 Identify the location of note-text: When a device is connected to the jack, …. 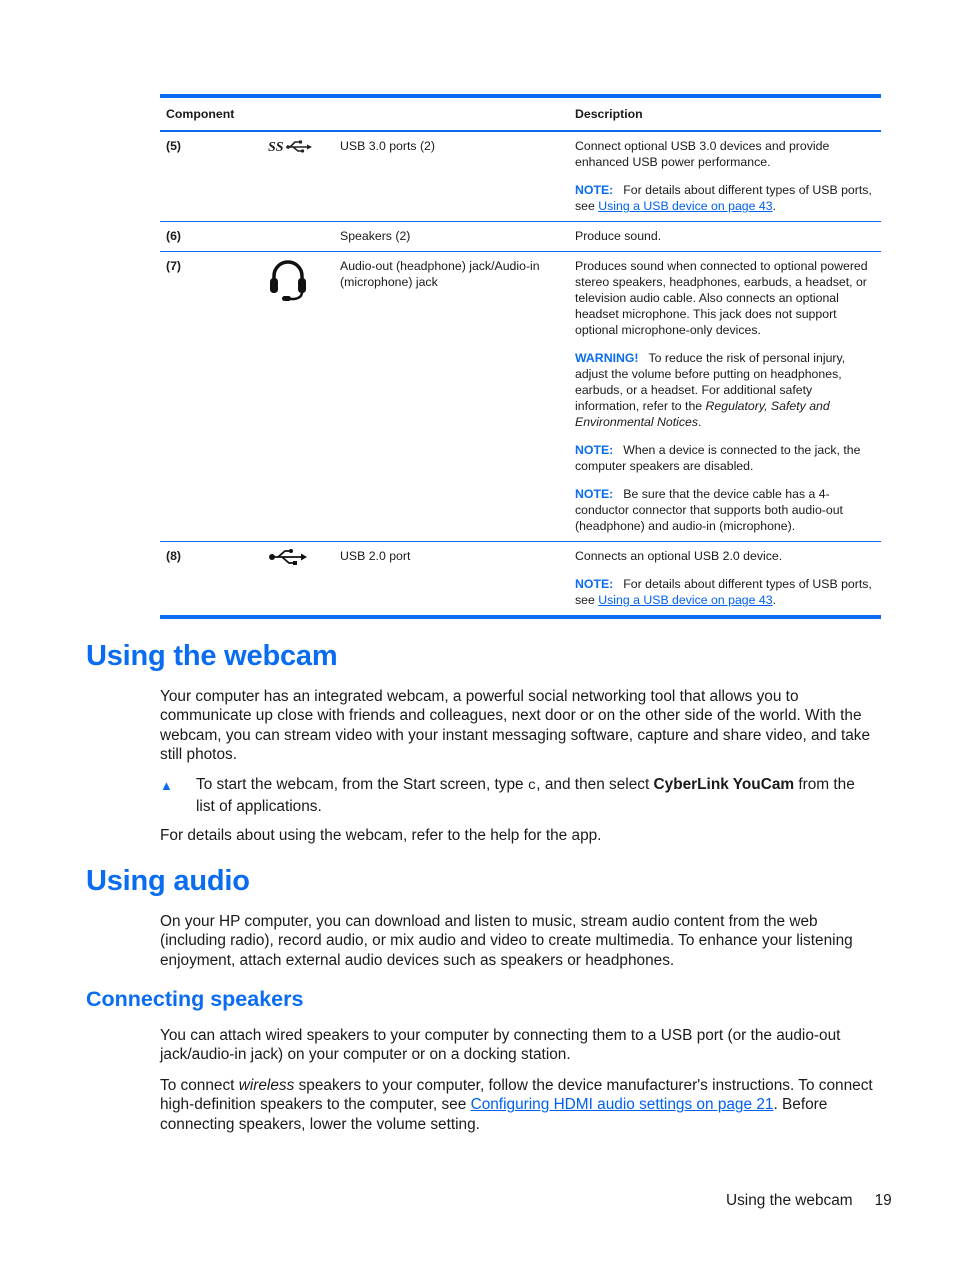
(718, 458).